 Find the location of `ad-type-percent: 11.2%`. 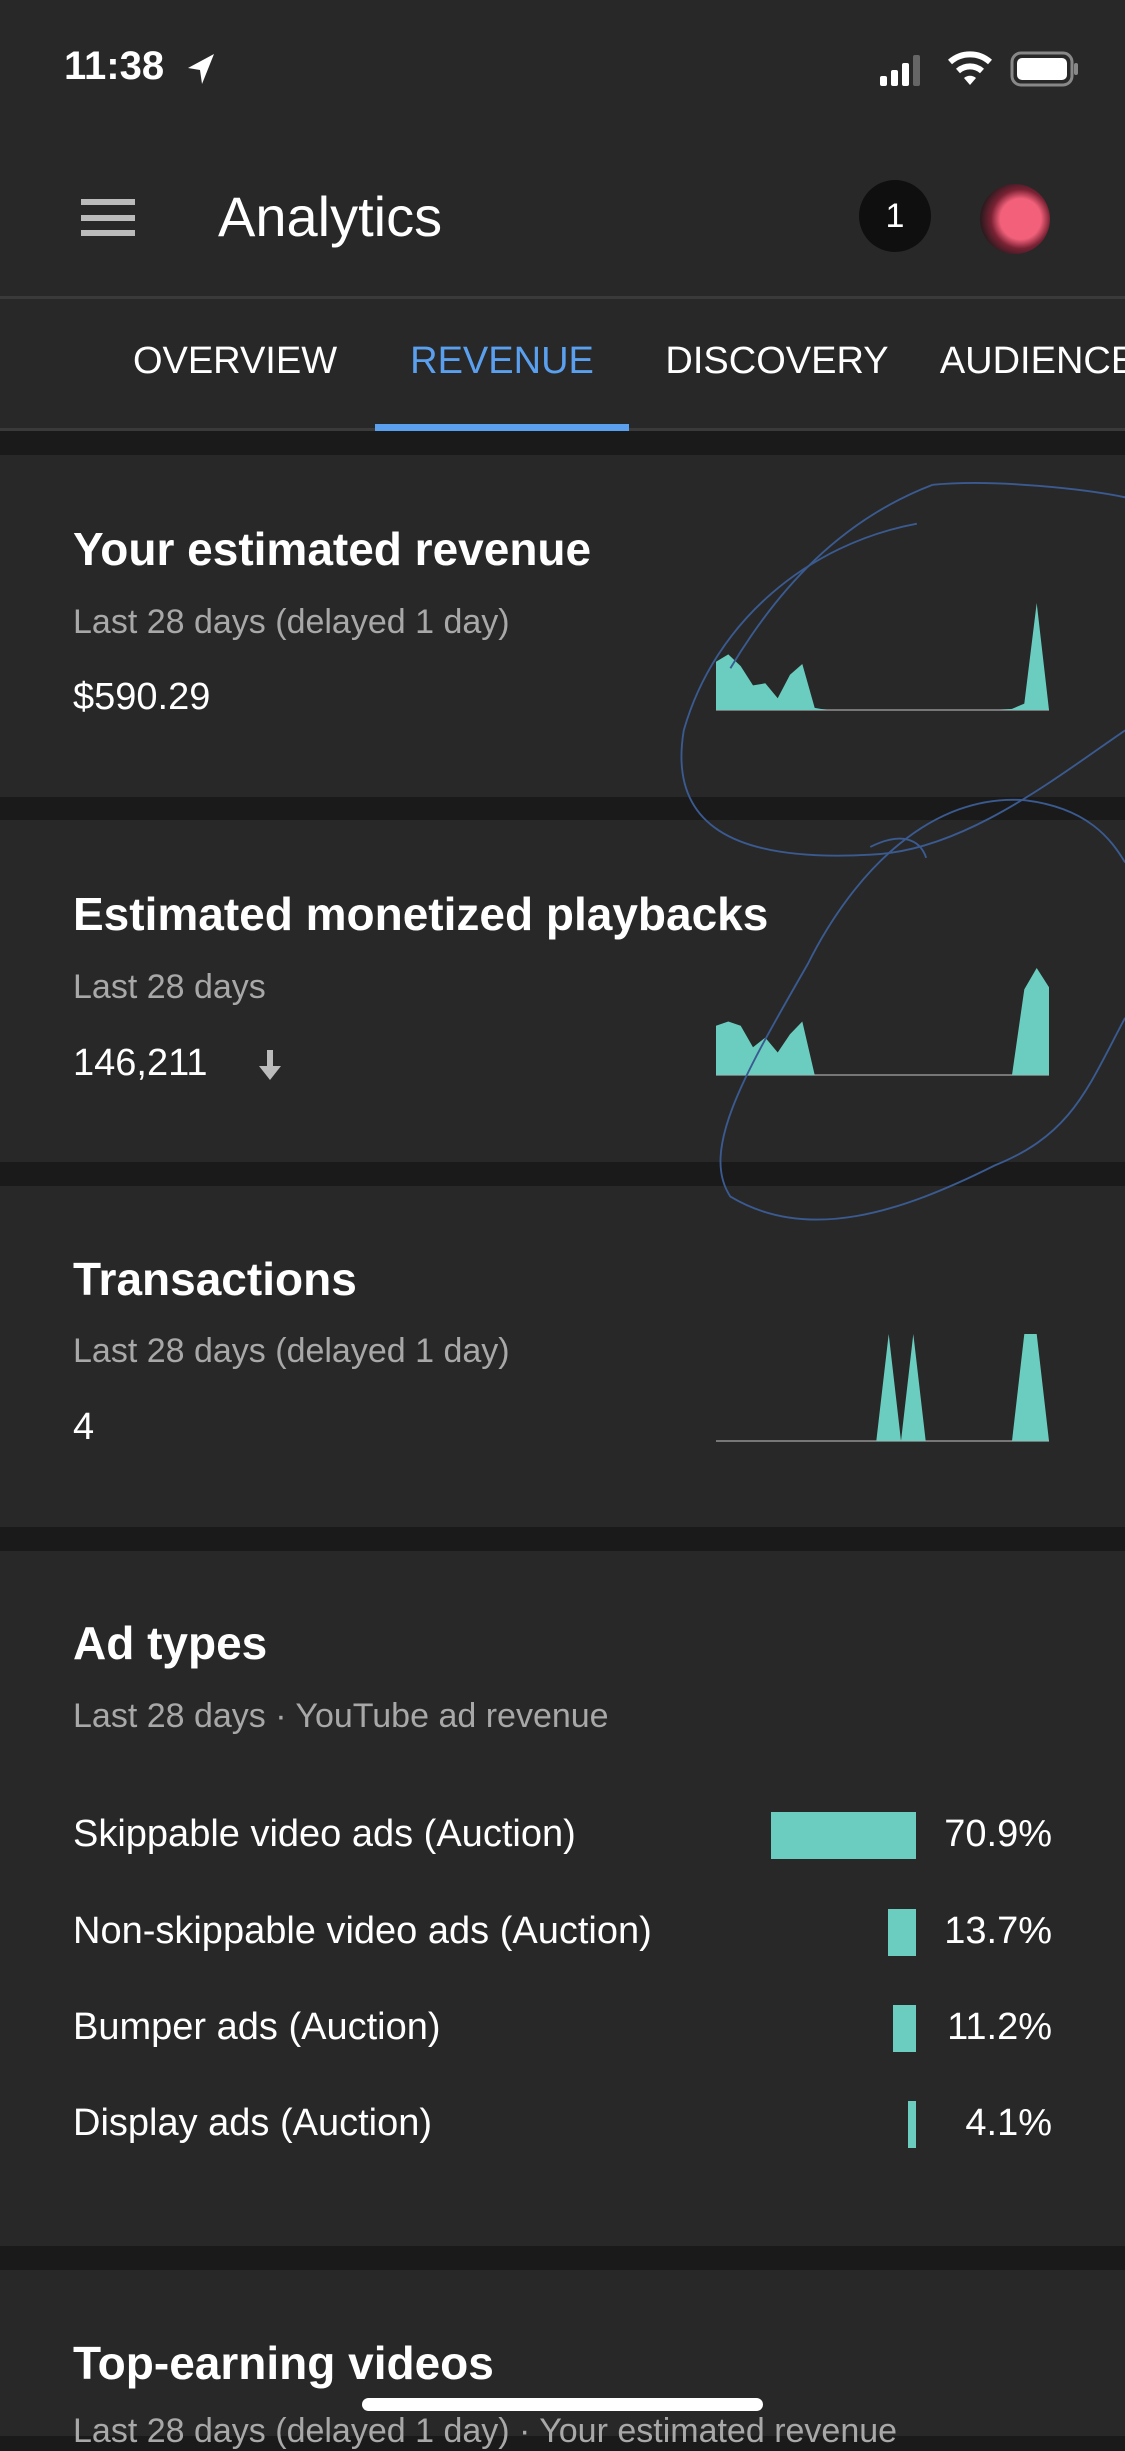

ad-type-percent: 11.2% is located at coordinates (999, 2027).